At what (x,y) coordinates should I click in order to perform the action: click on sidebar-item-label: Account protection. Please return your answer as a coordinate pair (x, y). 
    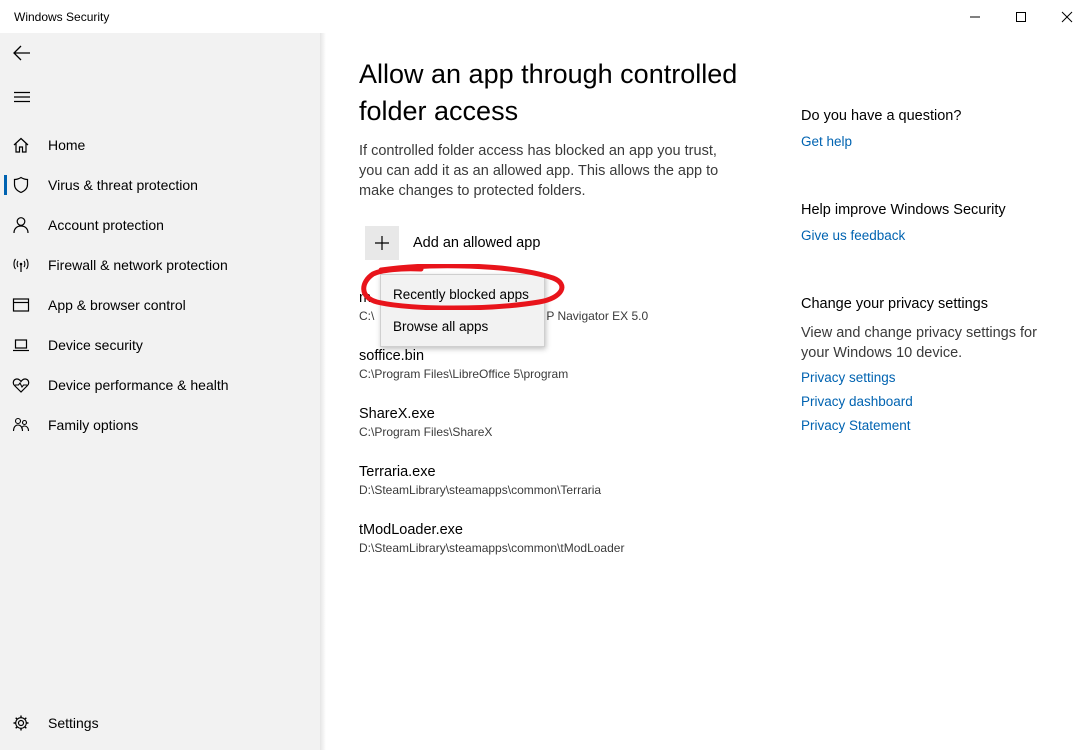
    Looking at the image, I should click on (106, 225).